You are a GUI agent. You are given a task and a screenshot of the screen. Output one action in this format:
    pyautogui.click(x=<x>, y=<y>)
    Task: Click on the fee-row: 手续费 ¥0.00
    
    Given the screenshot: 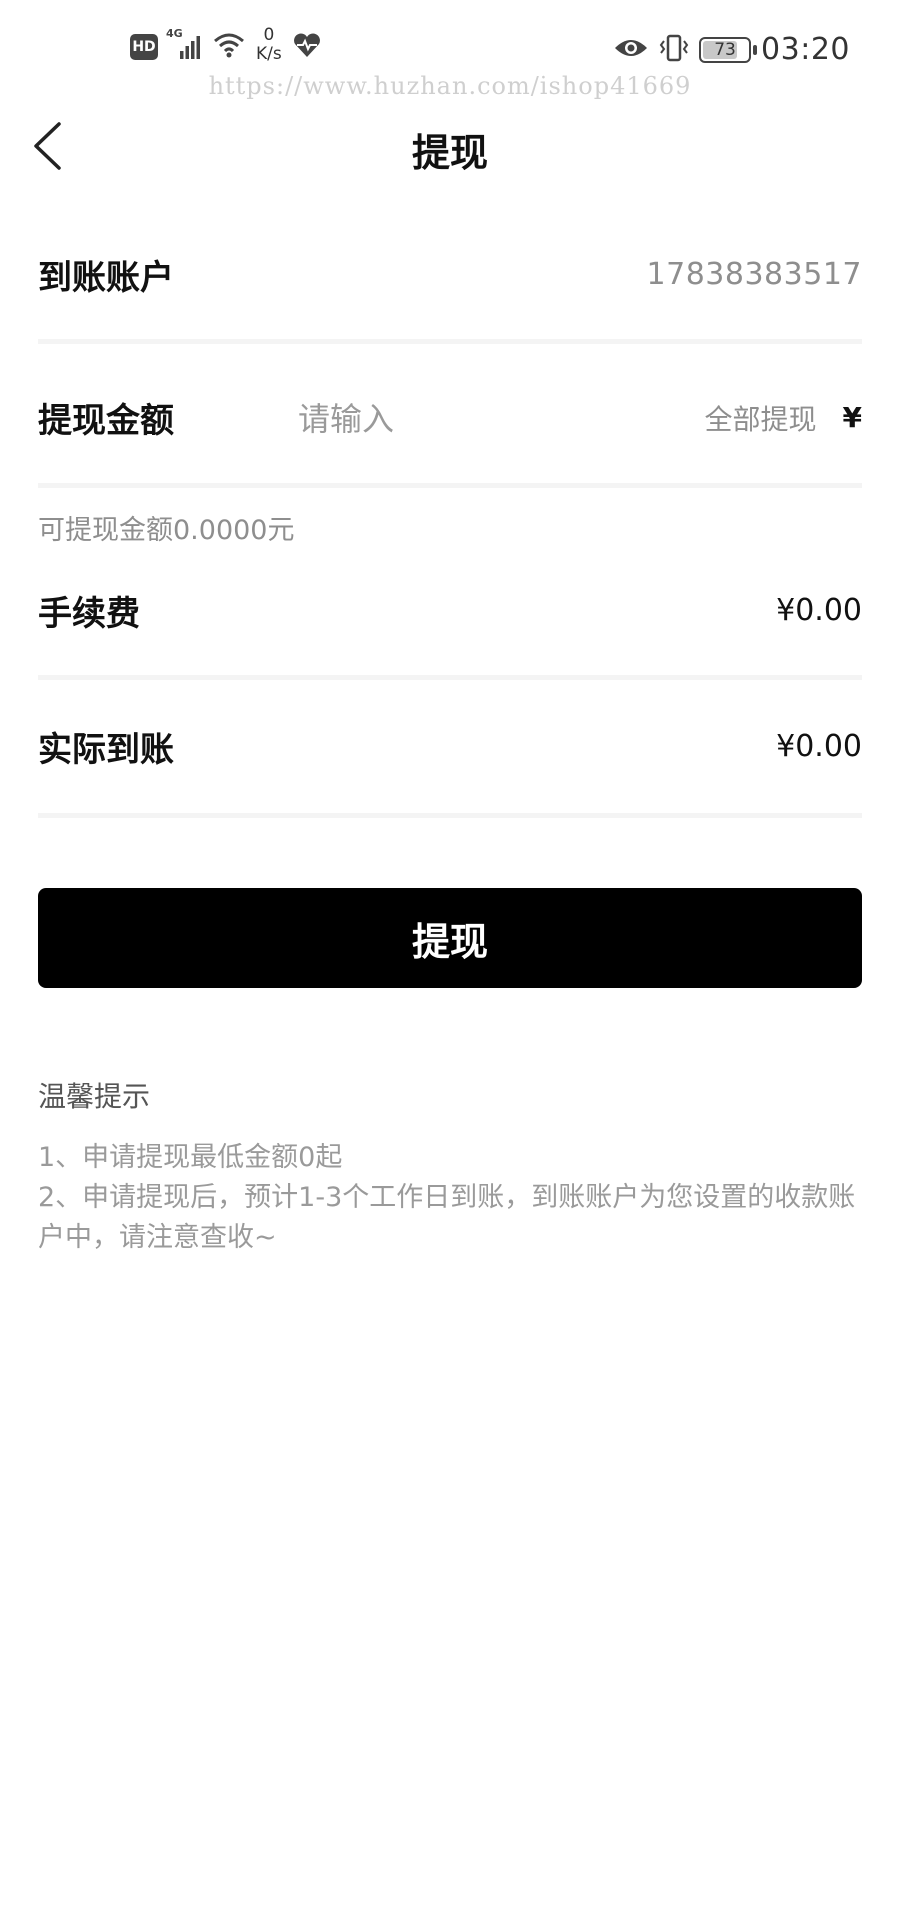 What is the action you would take?
    pyautogui.click(x=450, y=612)
    